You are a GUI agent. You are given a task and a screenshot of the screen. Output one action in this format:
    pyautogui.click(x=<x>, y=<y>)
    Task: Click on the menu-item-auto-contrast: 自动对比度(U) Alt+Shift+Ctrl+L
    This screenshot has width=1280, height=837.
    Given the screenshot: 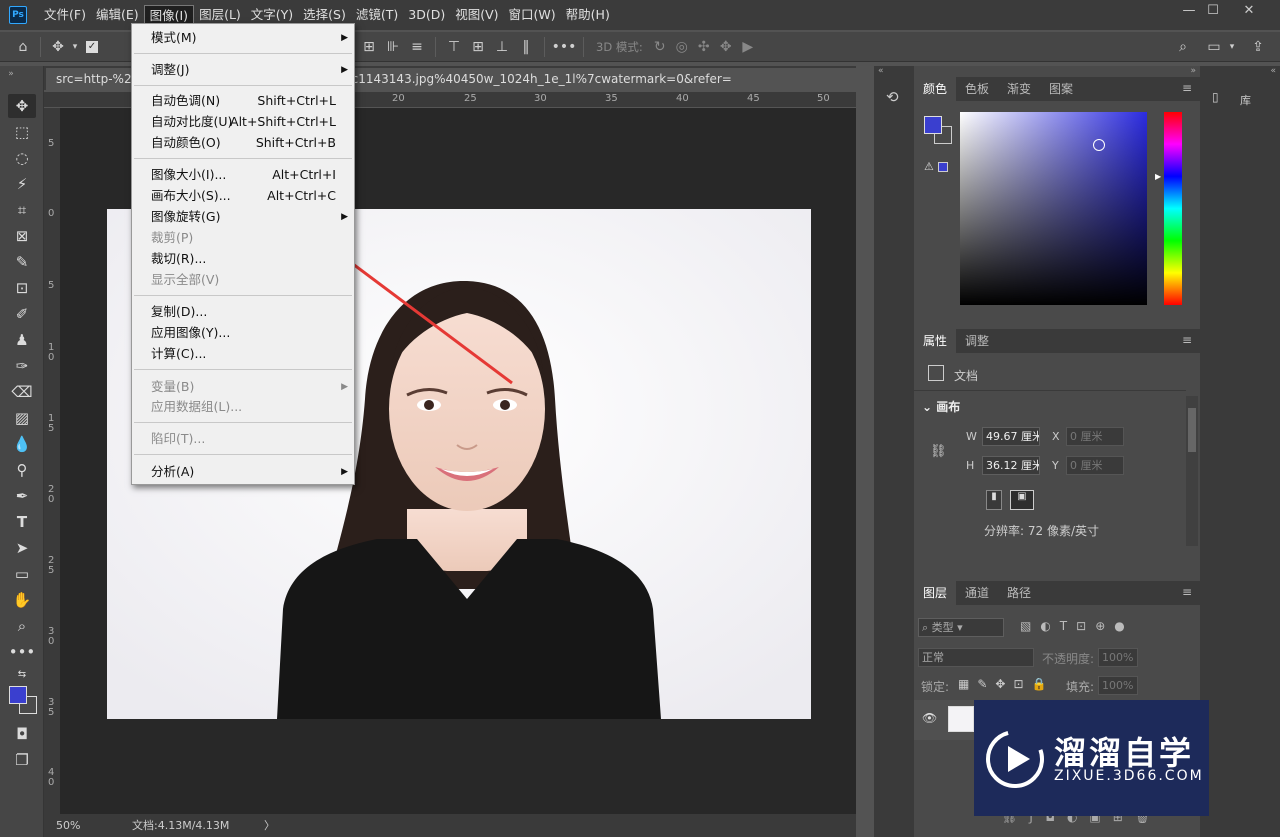 What is the action you would take?
    pyautogui.click(x=243, y=122)
    